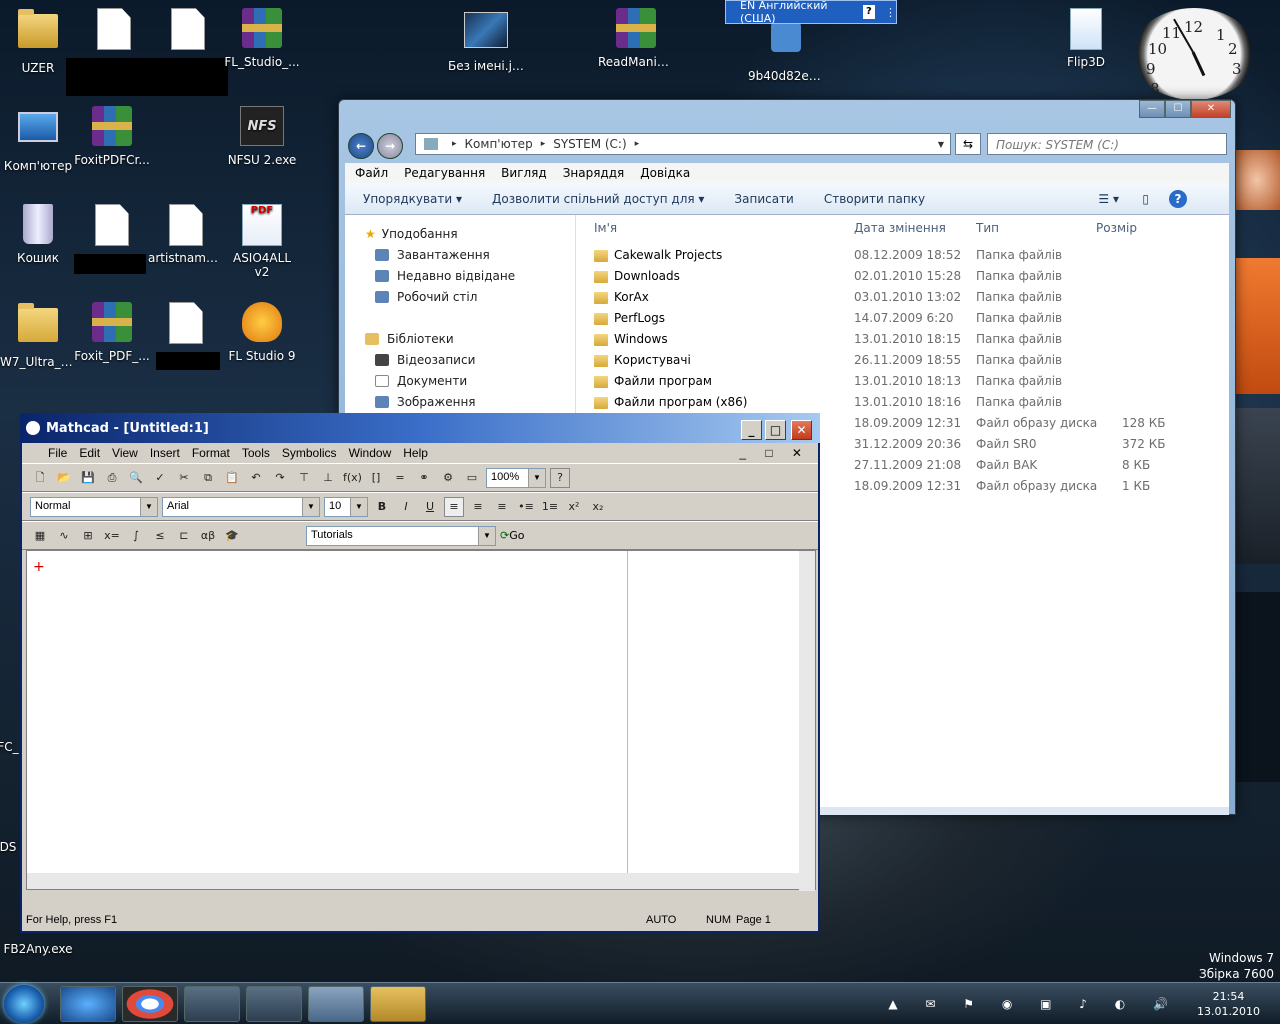 This screenshot has width=1280, height=1024. What do you see at coordinates (88, 536) in the screenshot?
I see `matrix-icon: ⊞` at bounding box center [88, 536].